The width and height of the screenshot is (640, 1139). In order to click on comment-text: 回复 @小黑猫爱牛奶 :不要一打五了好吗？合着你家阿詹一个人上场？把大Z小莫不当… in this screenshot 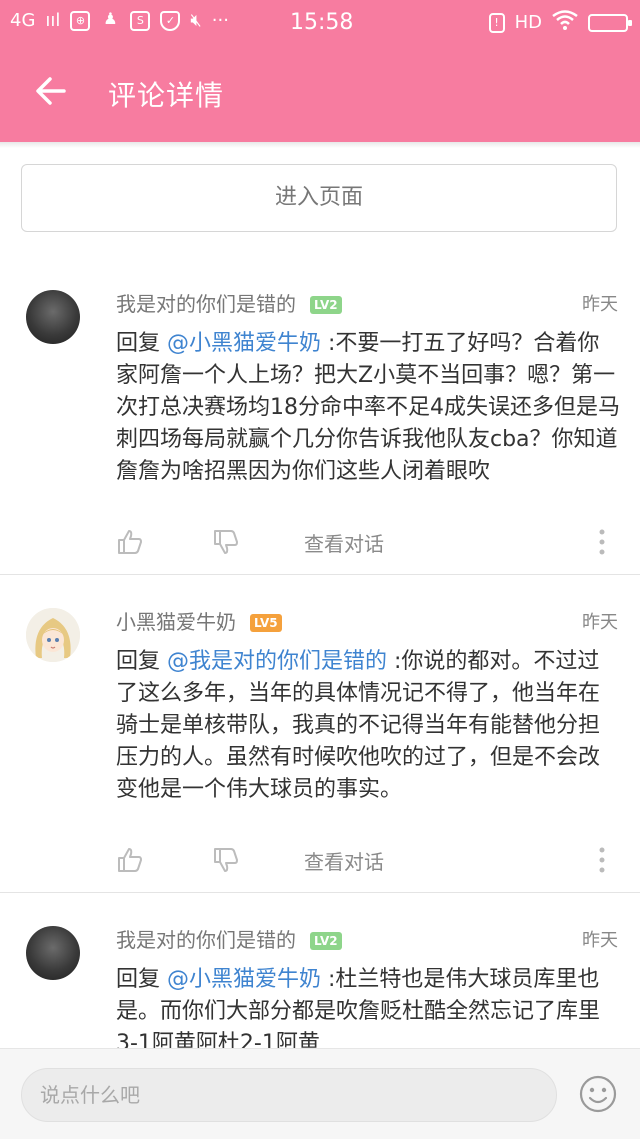, I will do `click(368, 408)`.